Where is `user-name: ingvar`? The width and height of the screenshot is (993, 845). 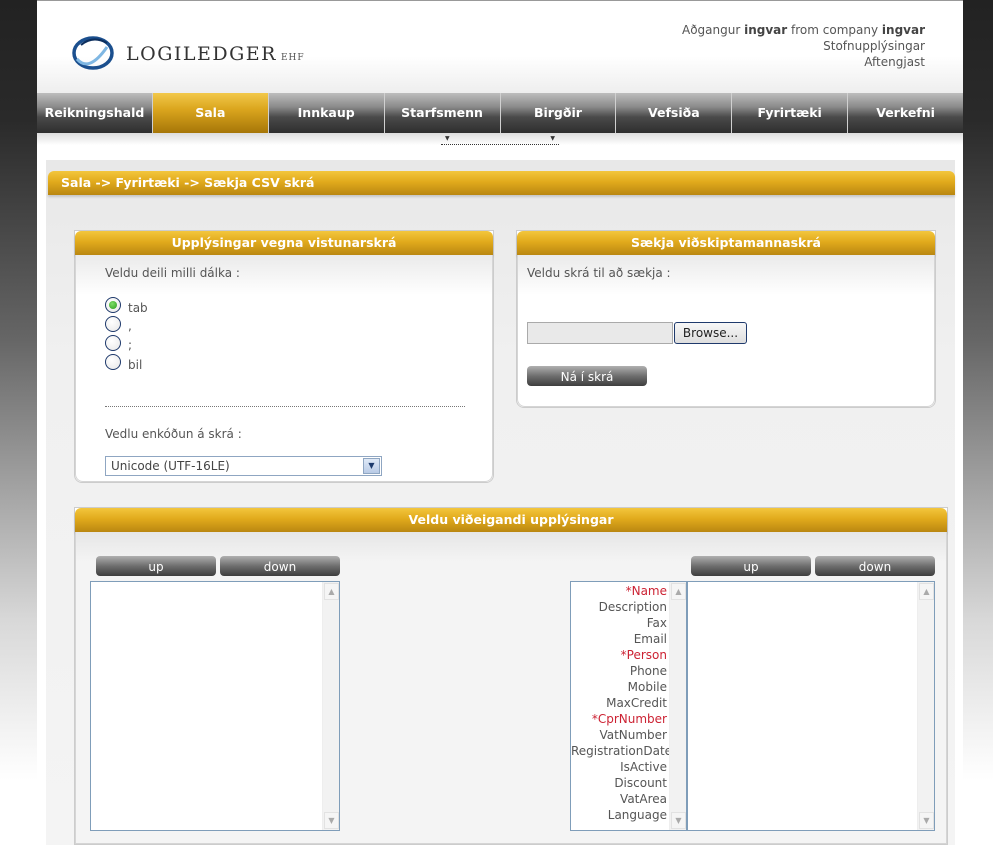
user-name: ingvar is located at coordinates (766, 30).